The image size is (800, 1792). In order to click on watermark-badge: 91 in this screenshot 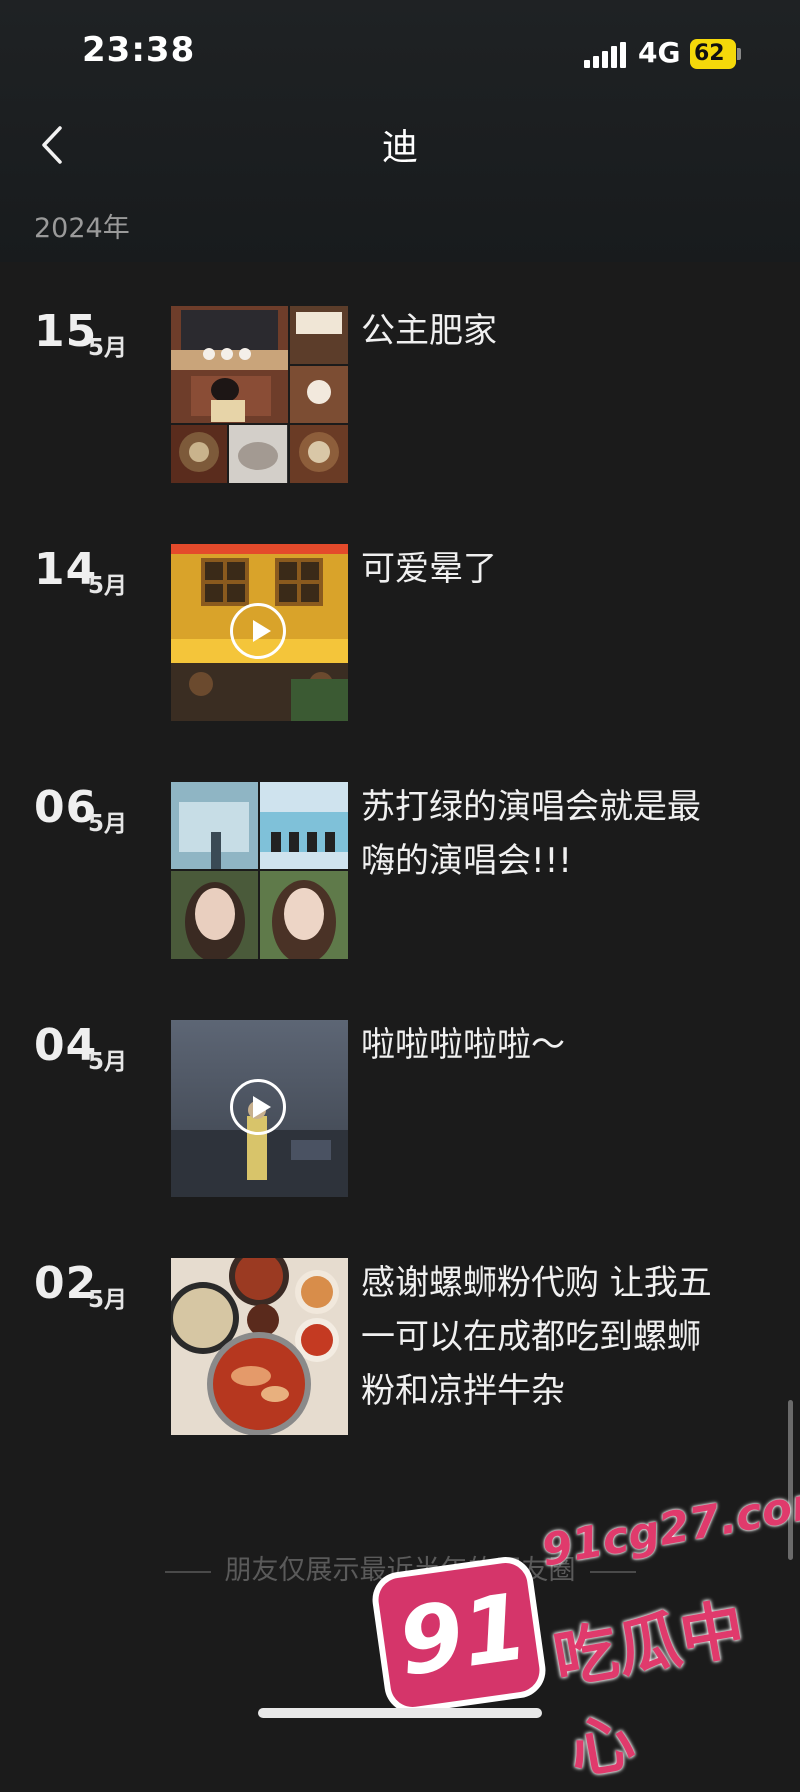, I will do `click(459, 1635)`.